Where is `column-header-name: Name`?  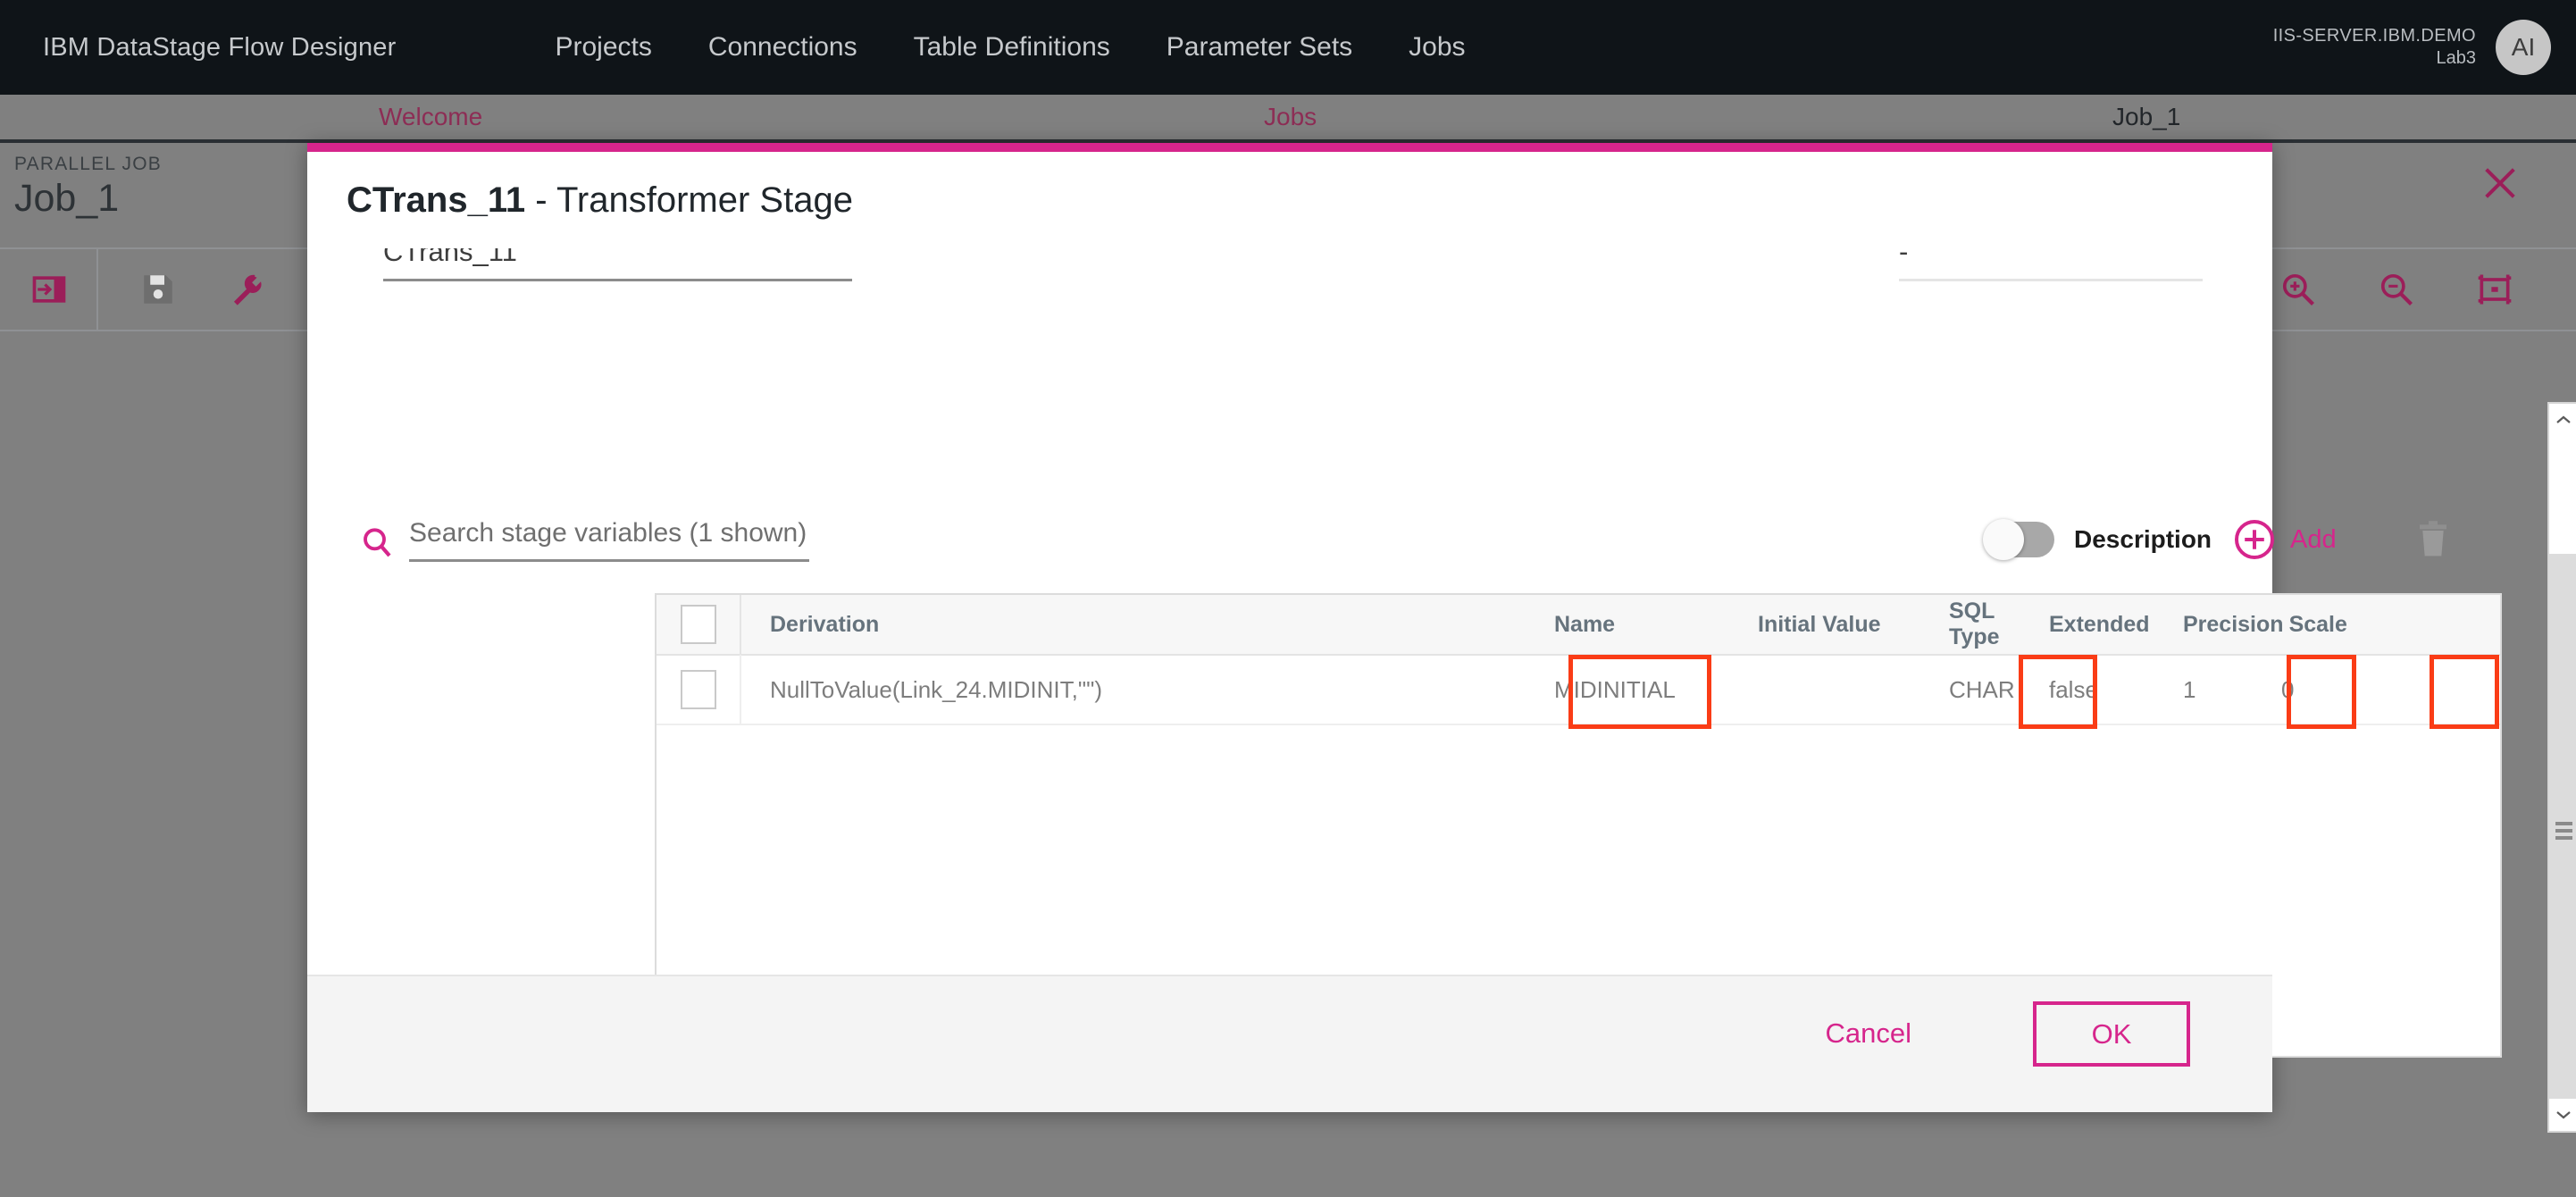 column-header-name: Name is located at coordinates (1647, 625).